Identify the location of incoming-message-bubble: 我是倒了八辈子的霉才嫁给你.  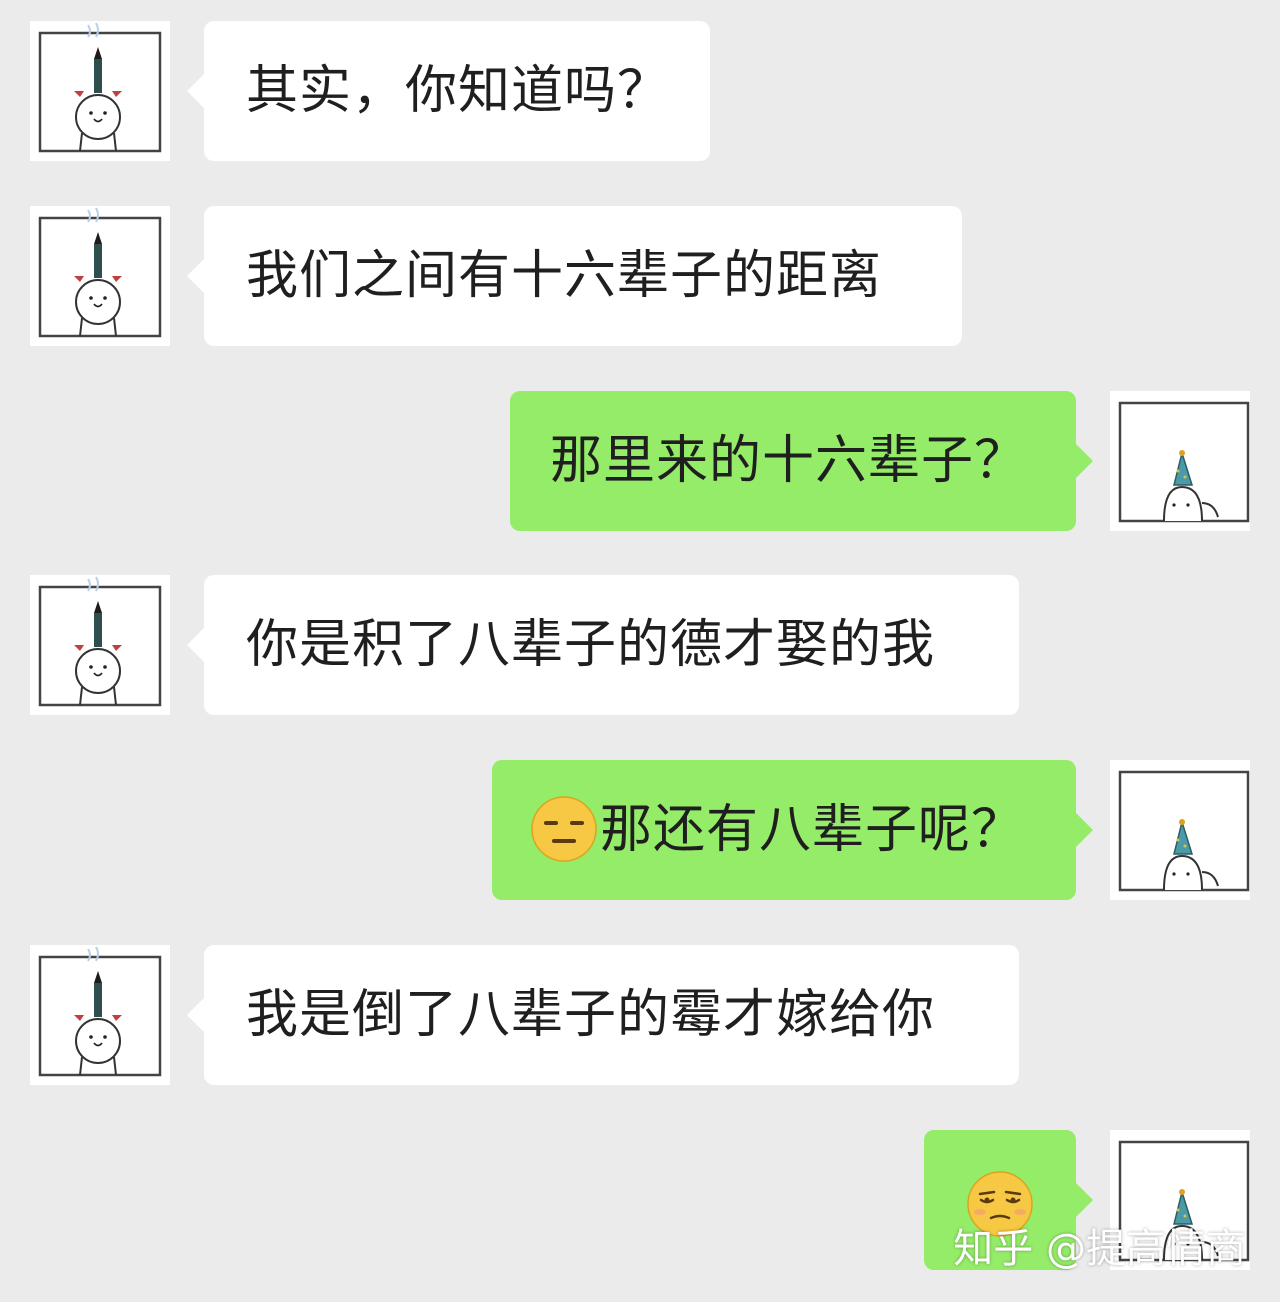
(603, 1015).